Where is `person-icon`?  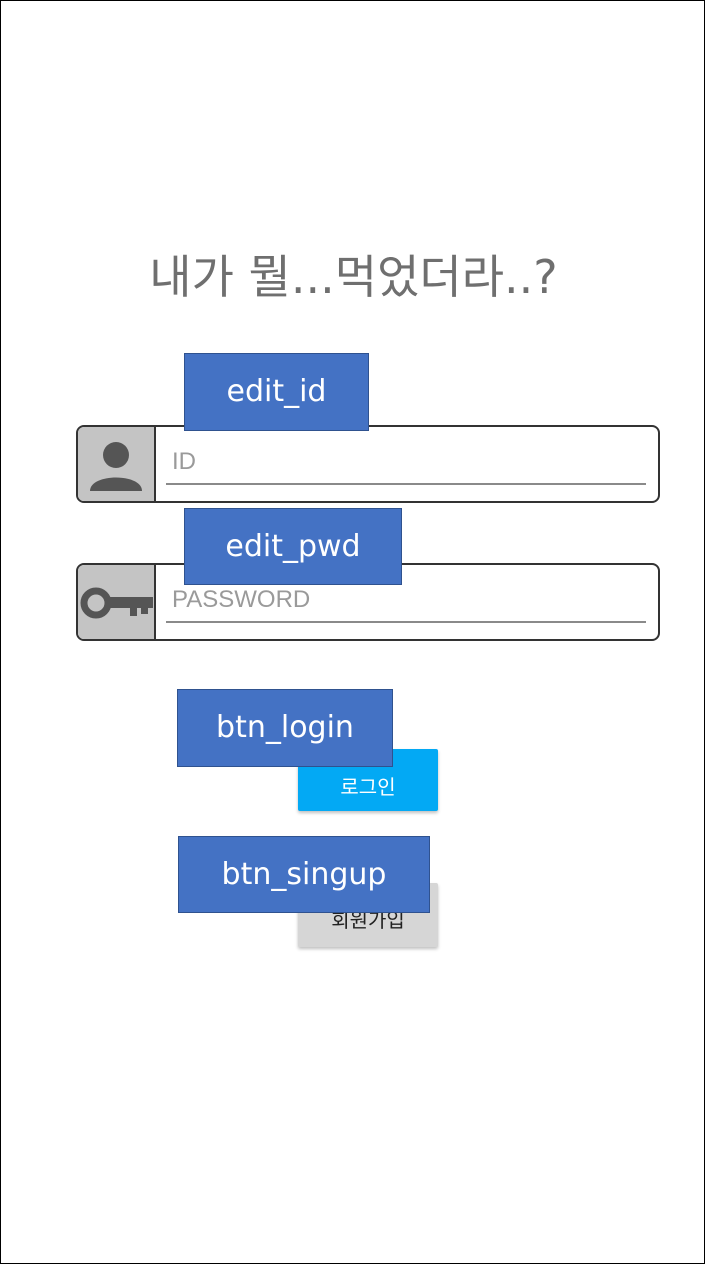 person-icon is located at coordinates (117, 464).